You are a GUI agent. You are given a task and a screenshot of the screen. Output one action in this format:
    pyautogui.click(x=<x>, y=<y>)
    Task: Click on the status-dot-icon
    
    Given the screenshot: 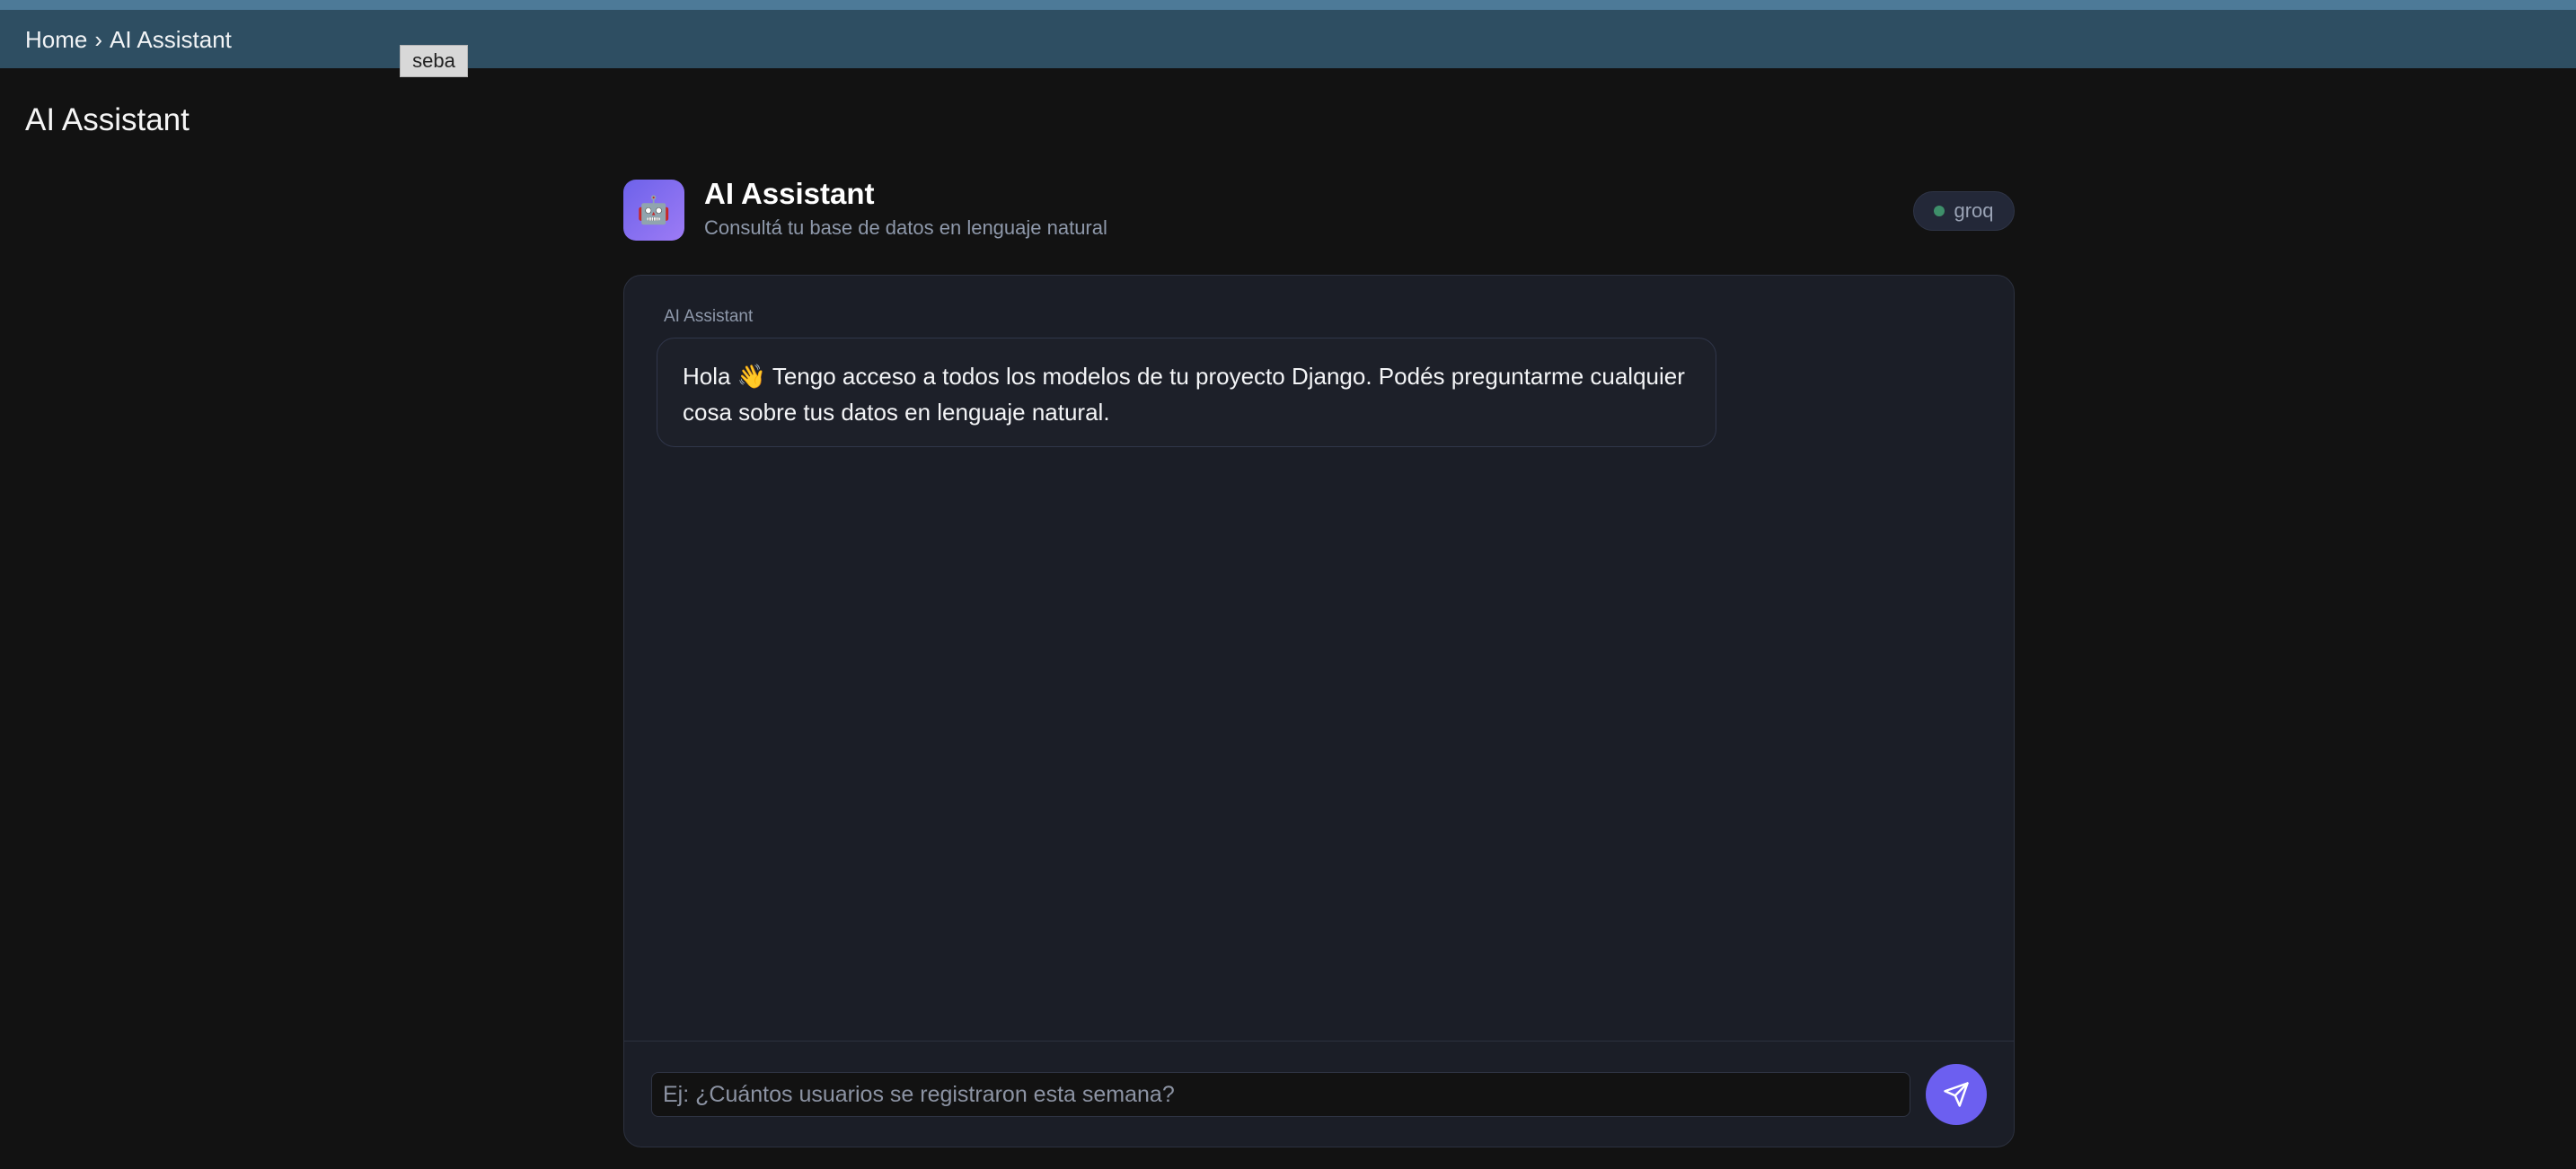 What is the action you would take?
    pyautogui.click(x=1939, y=211)
    